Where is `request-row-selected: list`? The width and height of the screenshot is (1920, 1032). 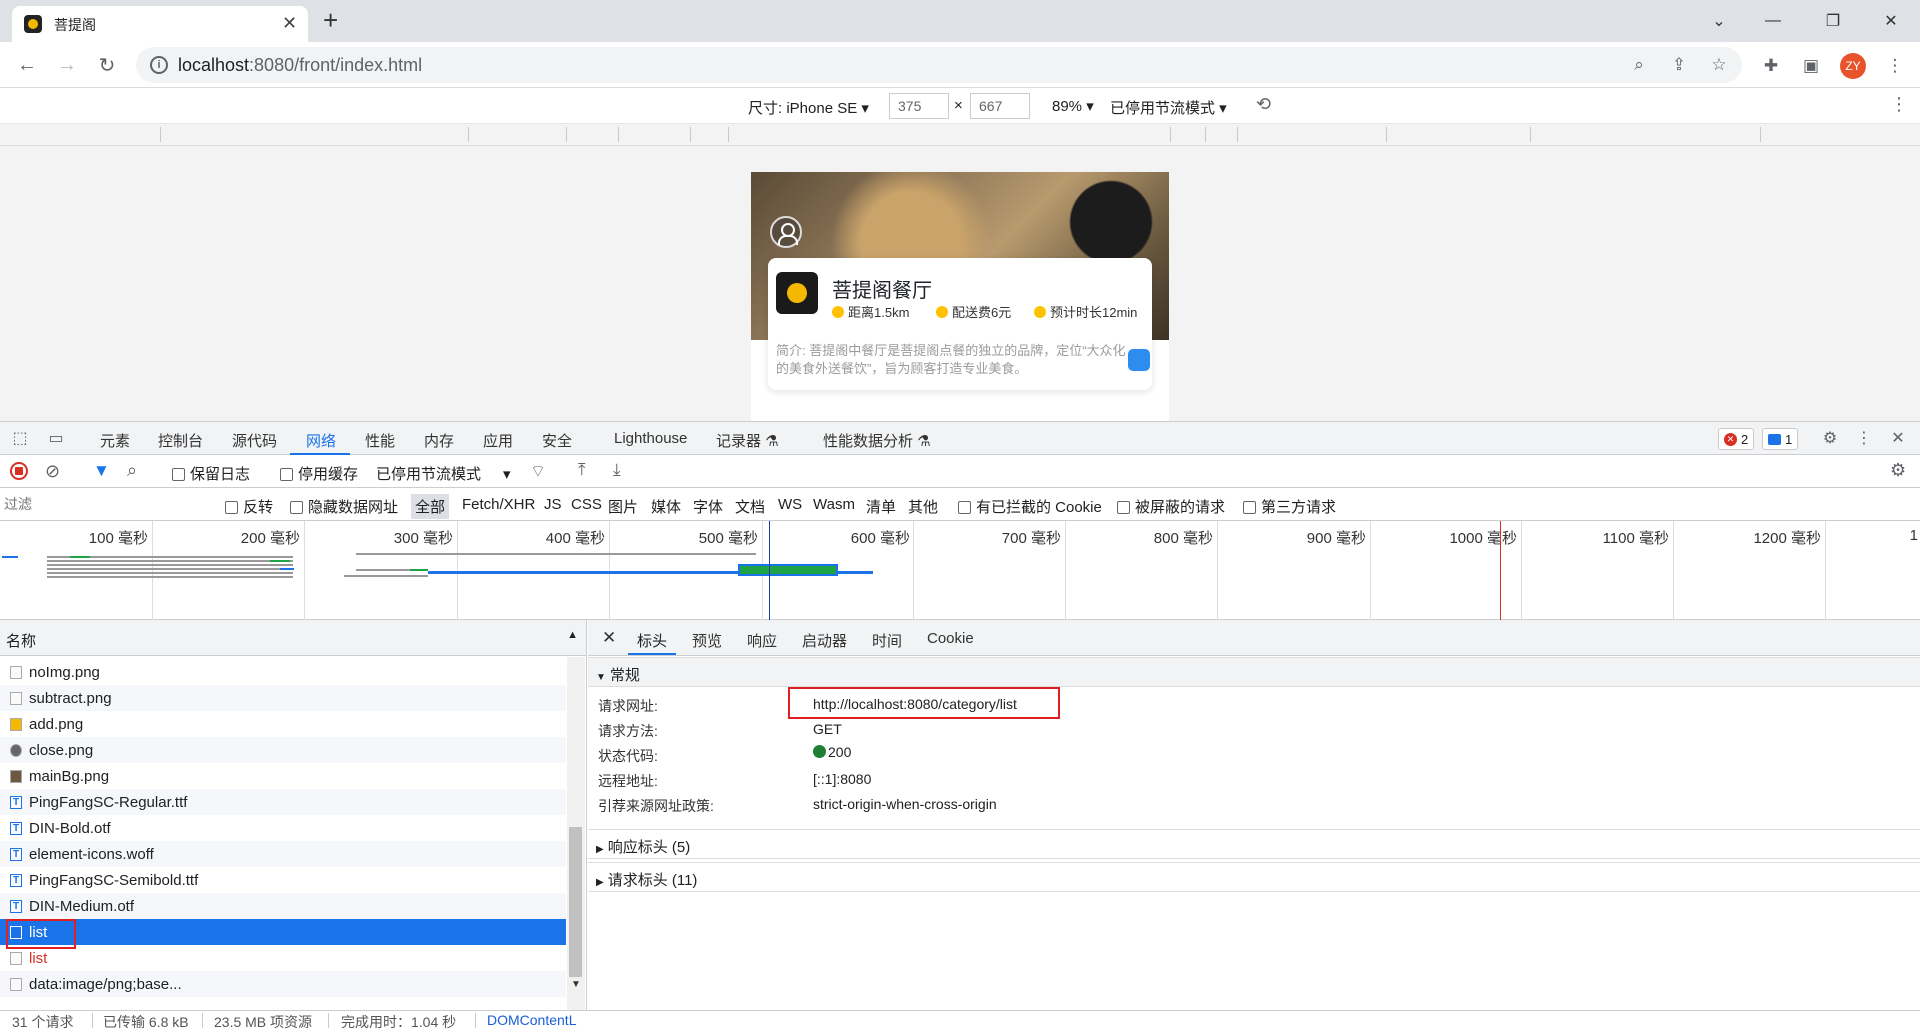 request-row-selected: list is located at coordinates (283, 932).